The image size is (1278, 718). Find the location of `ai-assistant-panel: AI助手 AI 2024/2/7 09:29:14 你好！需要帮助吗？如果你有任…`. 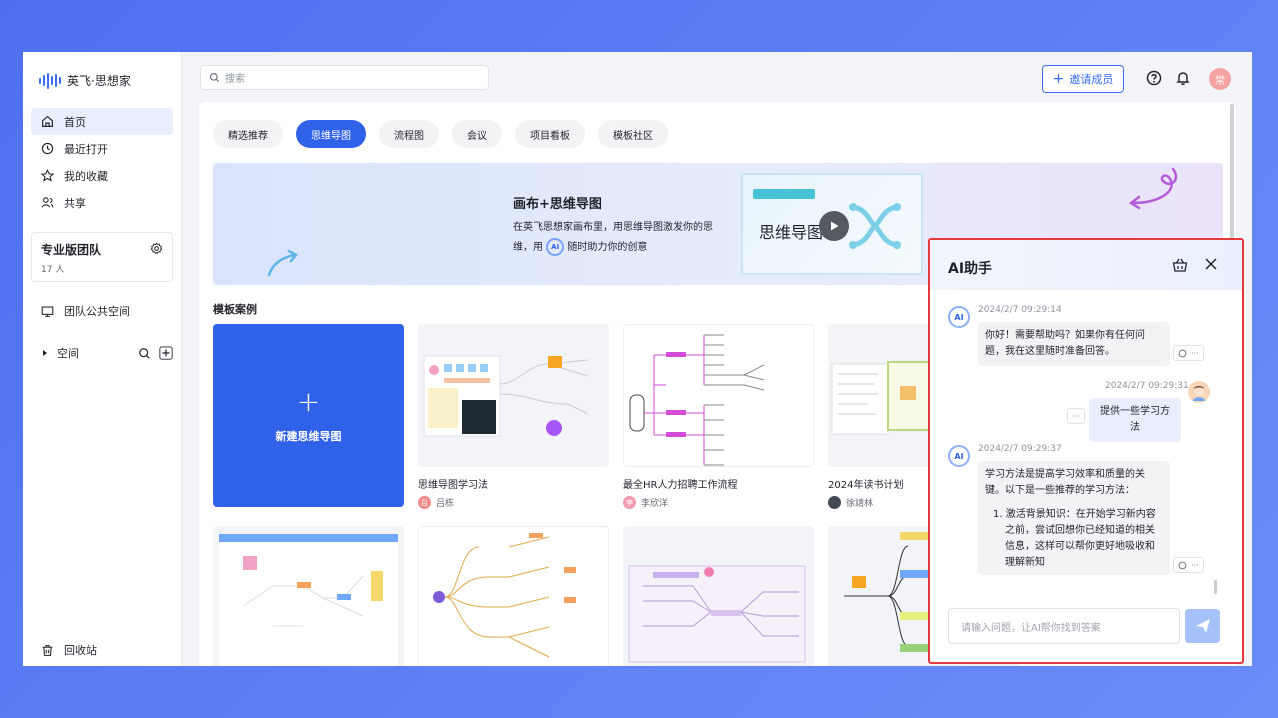

ai-assistant-panel: AI助手 AI 2024/2/7 09:29:14 你好！需要帮助吗？如果你有任… is located at coordinates (1086, 451).